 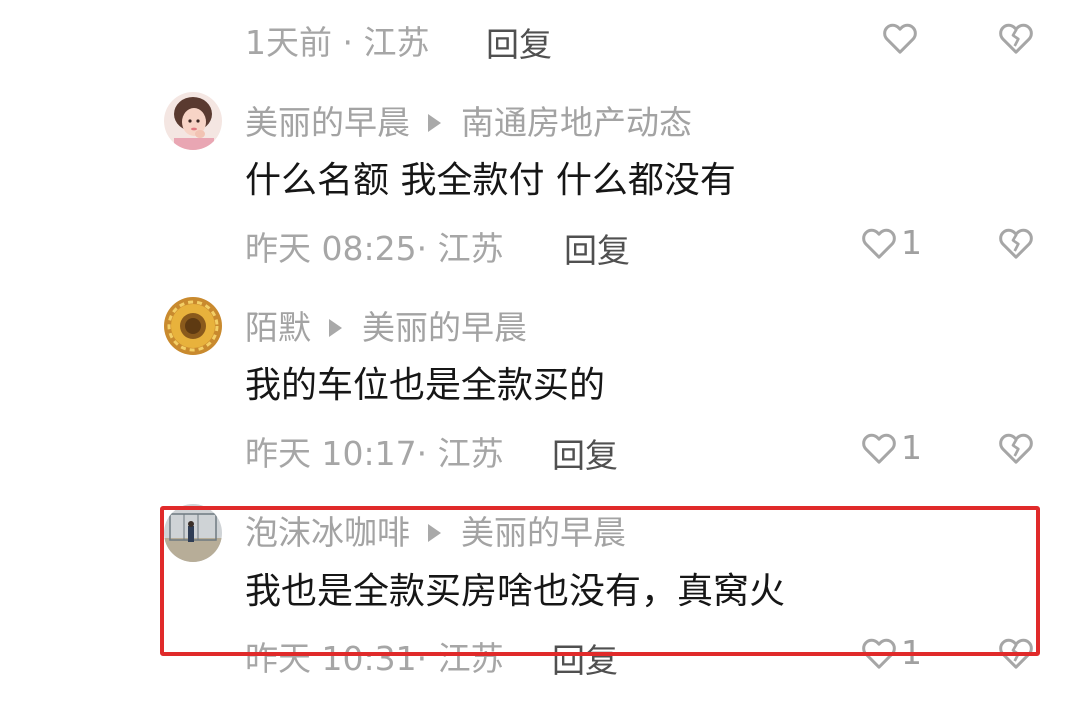 What do you see at coordinates (576, 123) in the screenshot?
I see `reply-to-username: 南通房地产动态` at bounding box center [576, 123].